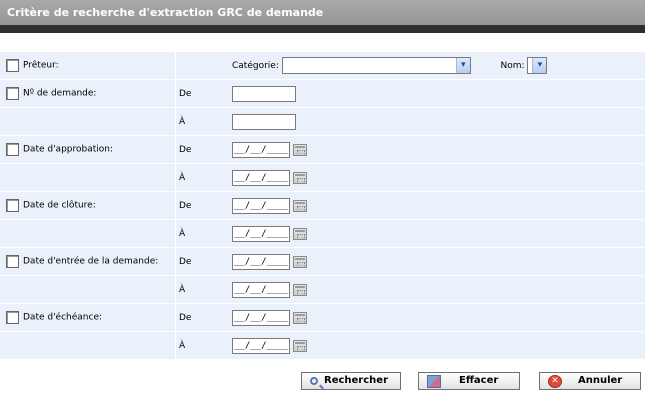 The image size is (652, 395). What do you see at coordinates (261, 289) in the screenshot?
I see `entree-to-date-input: __/__/____` at bounding box center [261, 289].